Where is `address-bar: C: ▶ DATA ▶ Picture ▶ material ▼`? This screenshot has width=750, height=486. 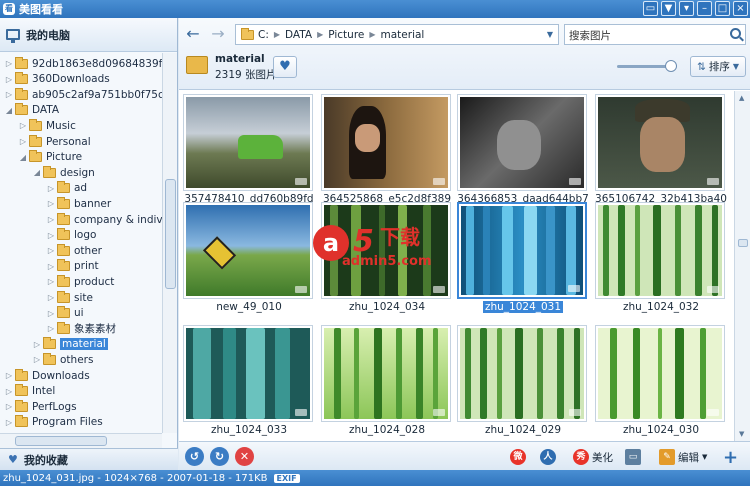
address-bar: C: ▶ DATA ▶ Picture ▶ material ▼ is located at coordinates (397, 34).